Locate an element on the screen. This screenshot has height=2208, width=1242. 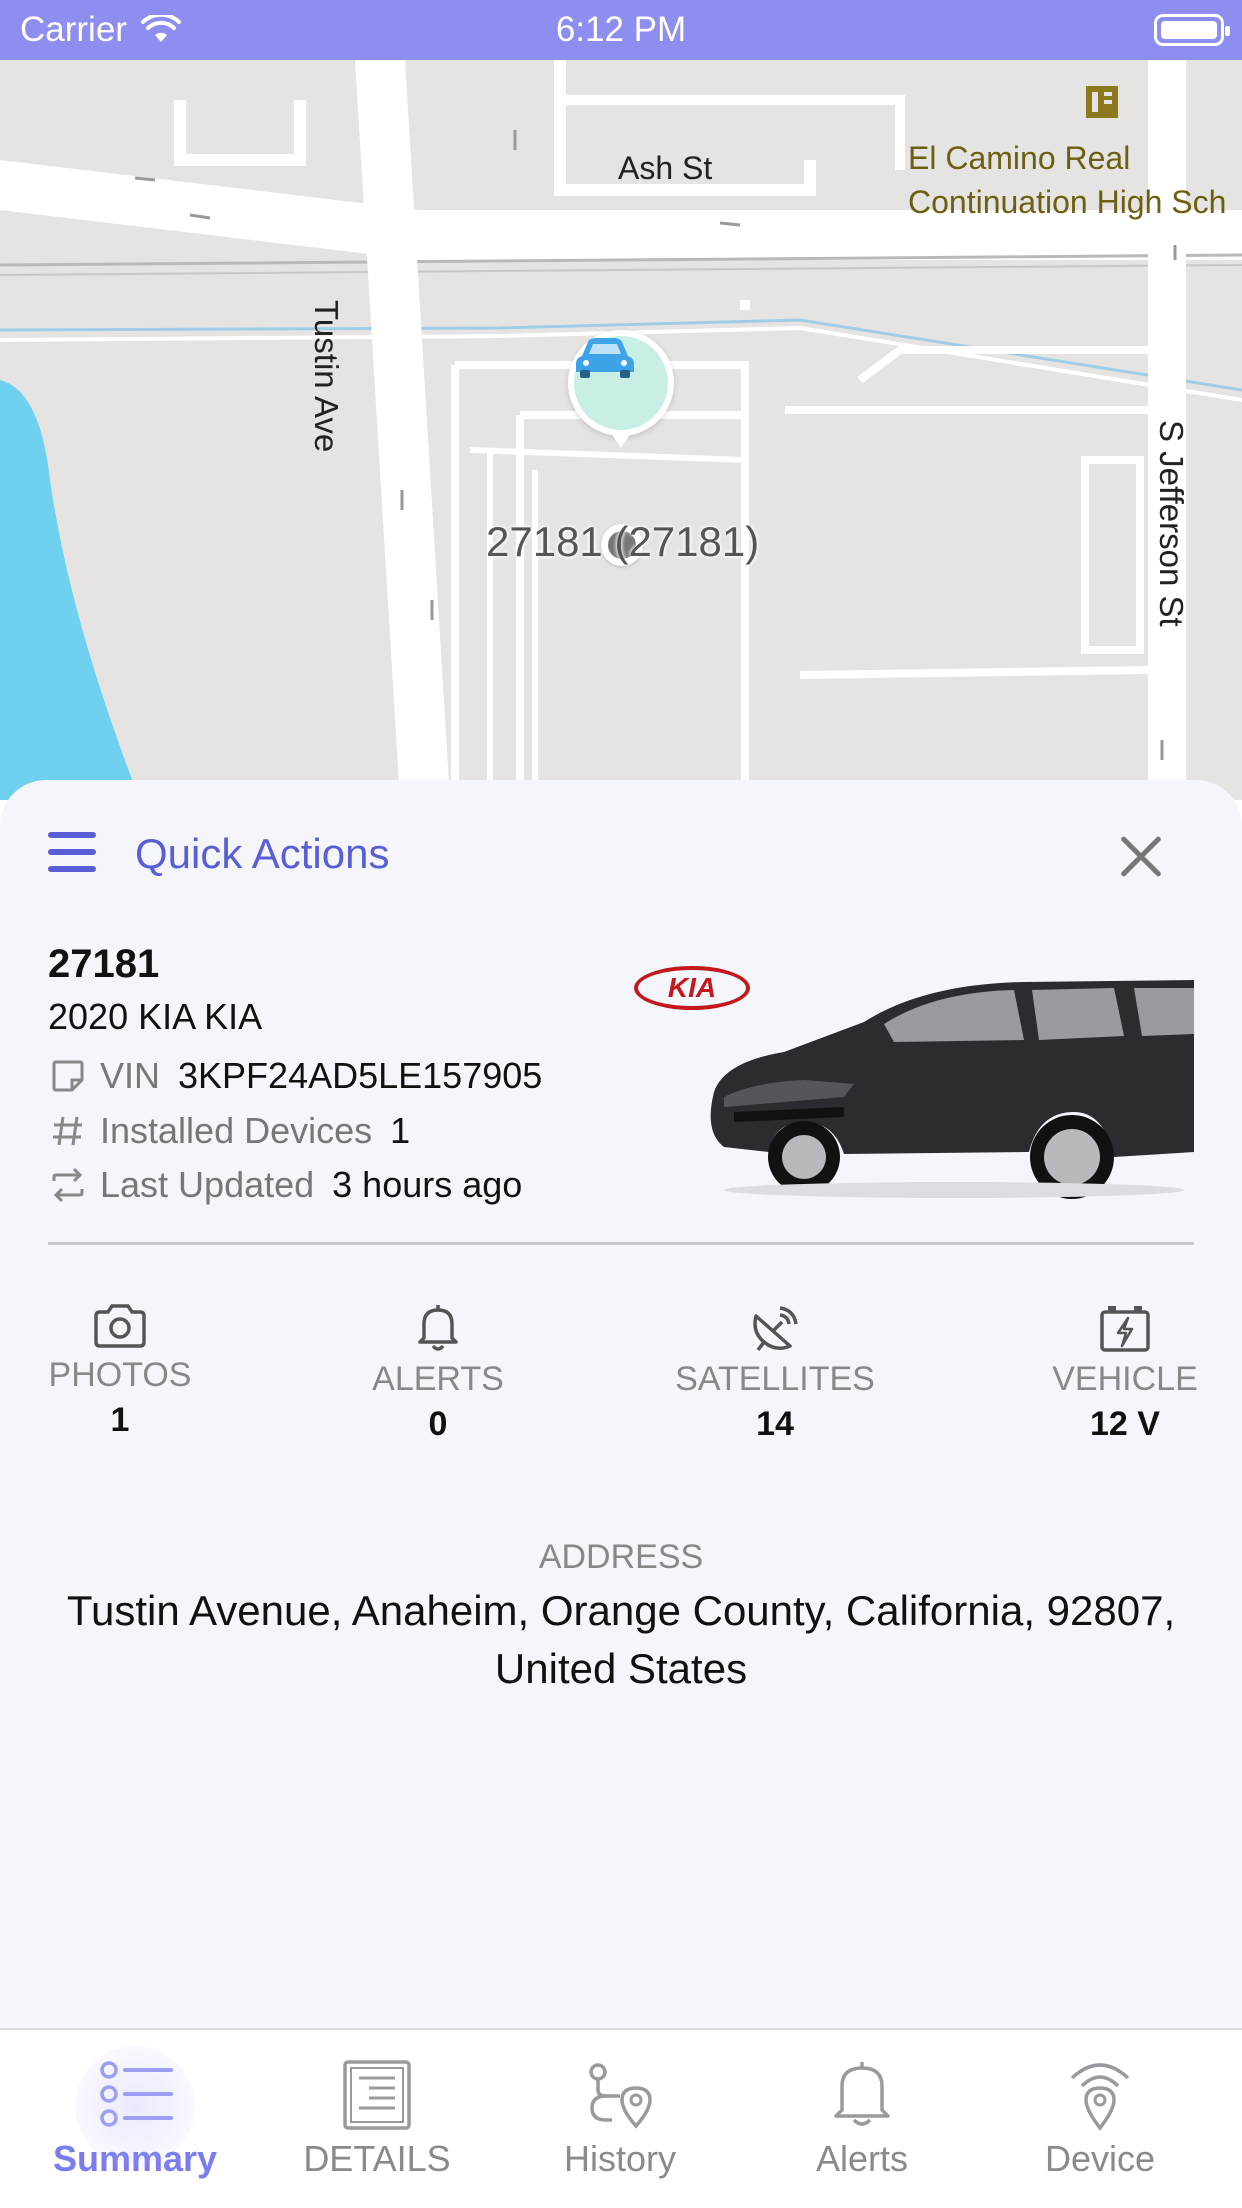
menu-icon is located at coordinates (72, 852).